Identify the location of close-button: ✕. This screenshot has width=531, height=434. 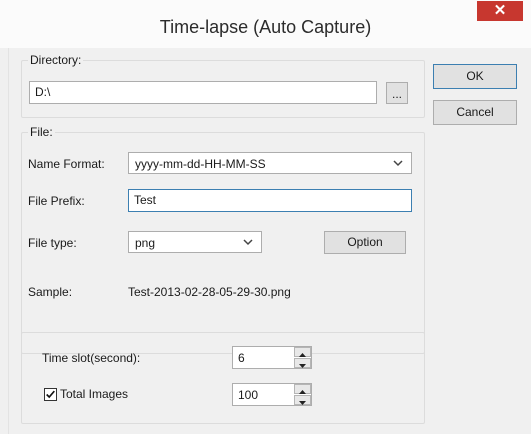
(500, 11).